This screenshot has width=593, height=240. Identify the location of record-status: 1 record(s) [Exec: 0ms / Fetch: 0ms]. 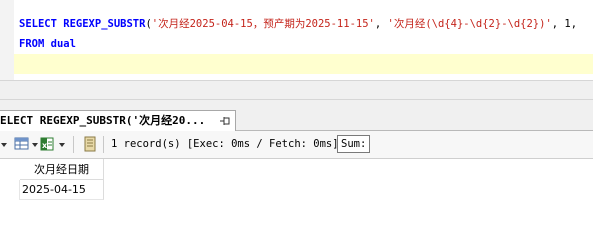
(225, 144).